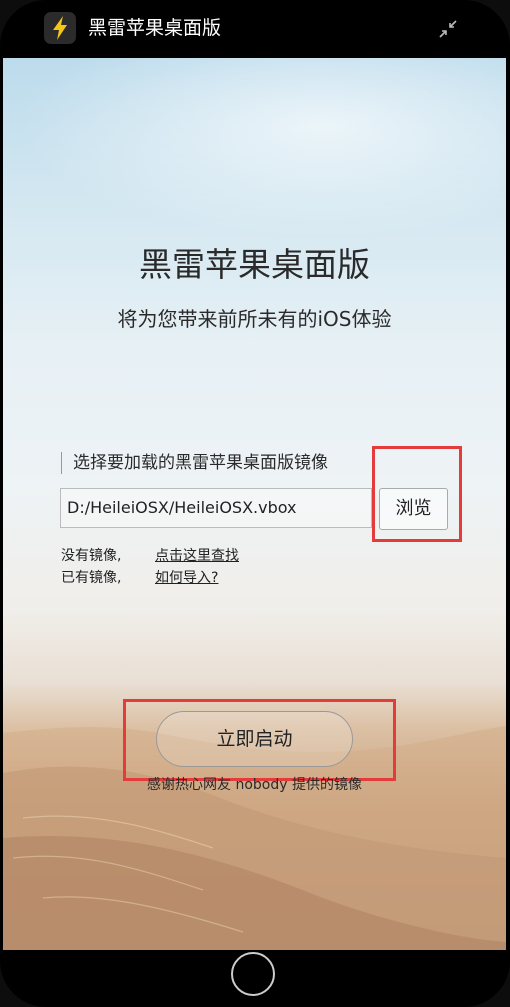  I want to click on title-bar: 黑雷苹果桌面版, so click(255, 29).